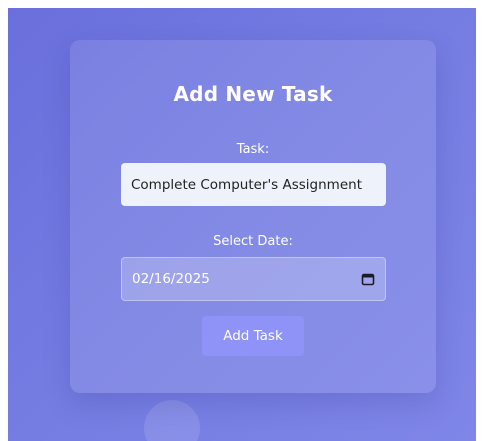  I want to click on add-task-button: Add Task, so click(253, 336).